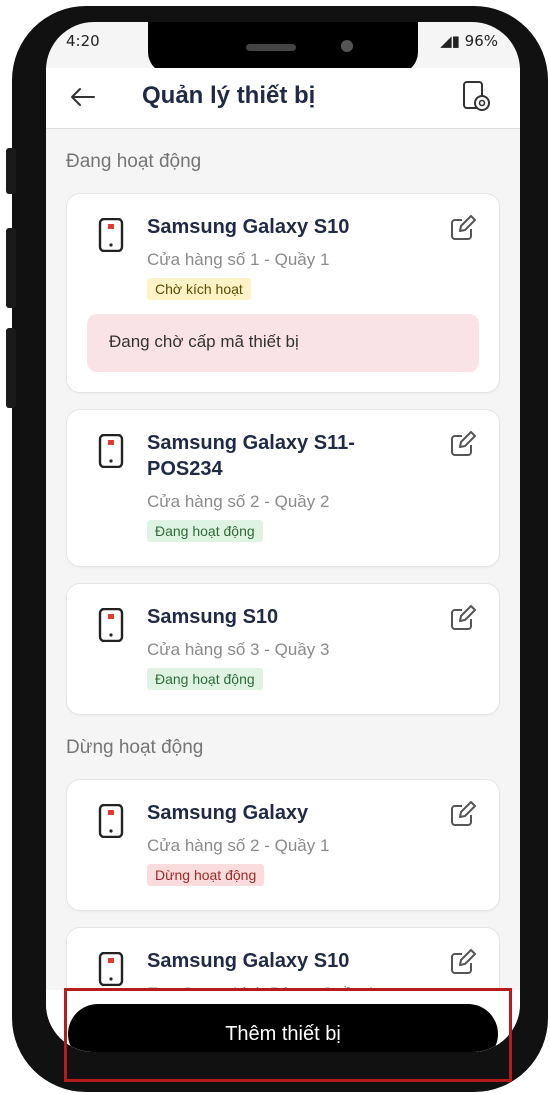 The height and width of the screenshot is (1094, 550). I want to click on device-name: Samsung Galaxy S11-POS234, so click(251, 456).